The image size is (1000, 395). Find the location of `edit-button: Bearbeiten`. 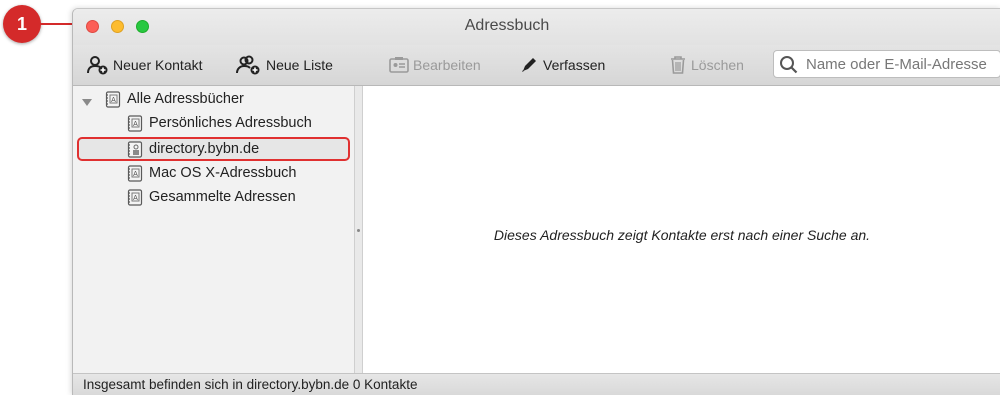

edit-button: Bearbeiten is located at coordinates (435, 65).